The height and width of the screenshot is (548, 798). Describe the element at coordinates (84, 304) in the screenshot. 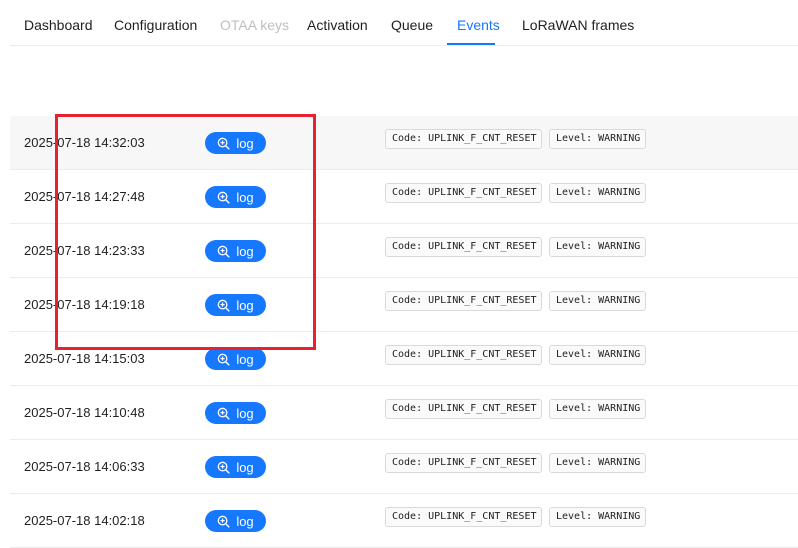

I see `event-timestamp: 2025-07-18 14:19:18` at that location.